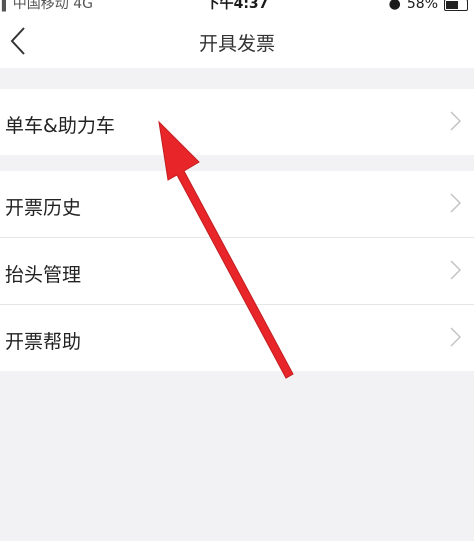 The image size is (474, 541). Describe the element at coordinates (237, 337) in the screenshot. I see `menu-item-invoice-help: 开票帮助` at that location.